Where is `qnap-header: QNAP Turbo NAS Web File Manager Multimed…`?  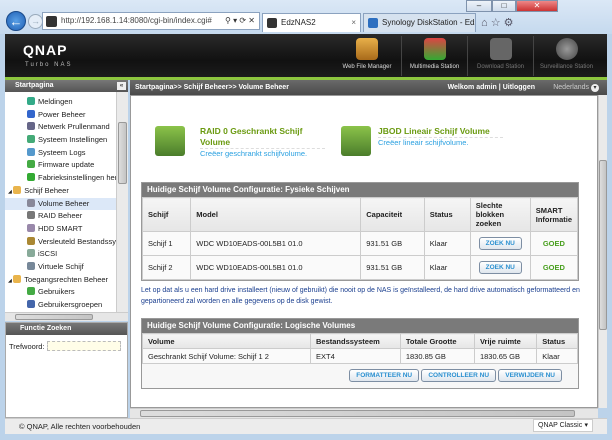
qnap-header: QNAP Turbo NAS Web File Manager Multimed… is located at coordinates (306, 56).